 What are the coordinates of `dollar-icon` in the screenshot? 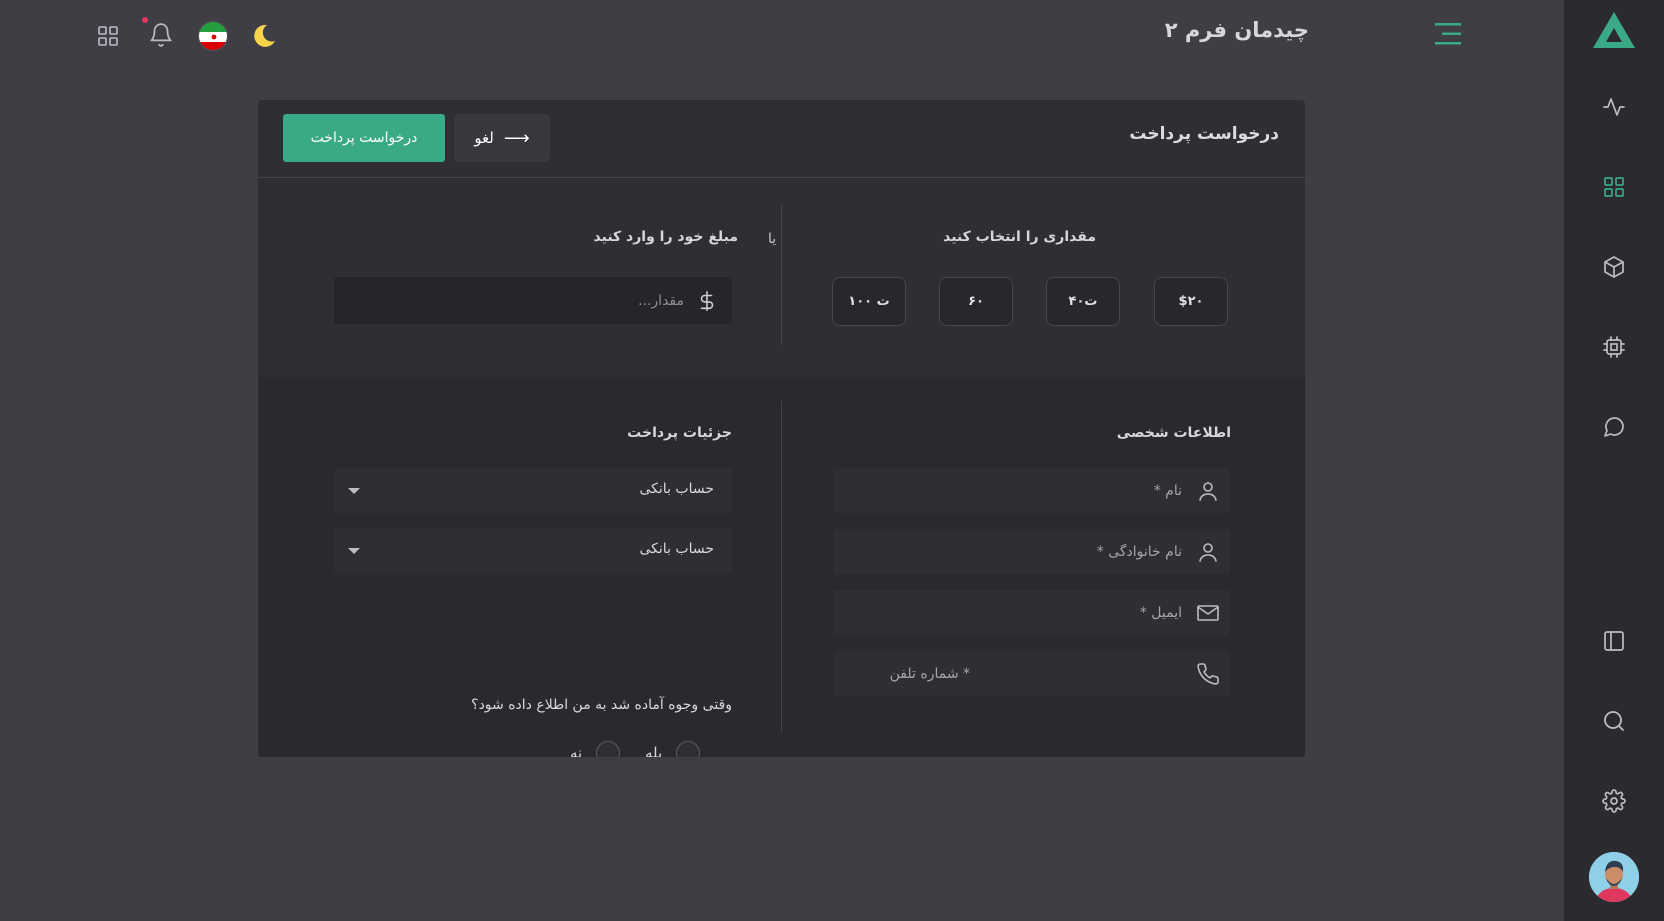 It's located at (707, 301).